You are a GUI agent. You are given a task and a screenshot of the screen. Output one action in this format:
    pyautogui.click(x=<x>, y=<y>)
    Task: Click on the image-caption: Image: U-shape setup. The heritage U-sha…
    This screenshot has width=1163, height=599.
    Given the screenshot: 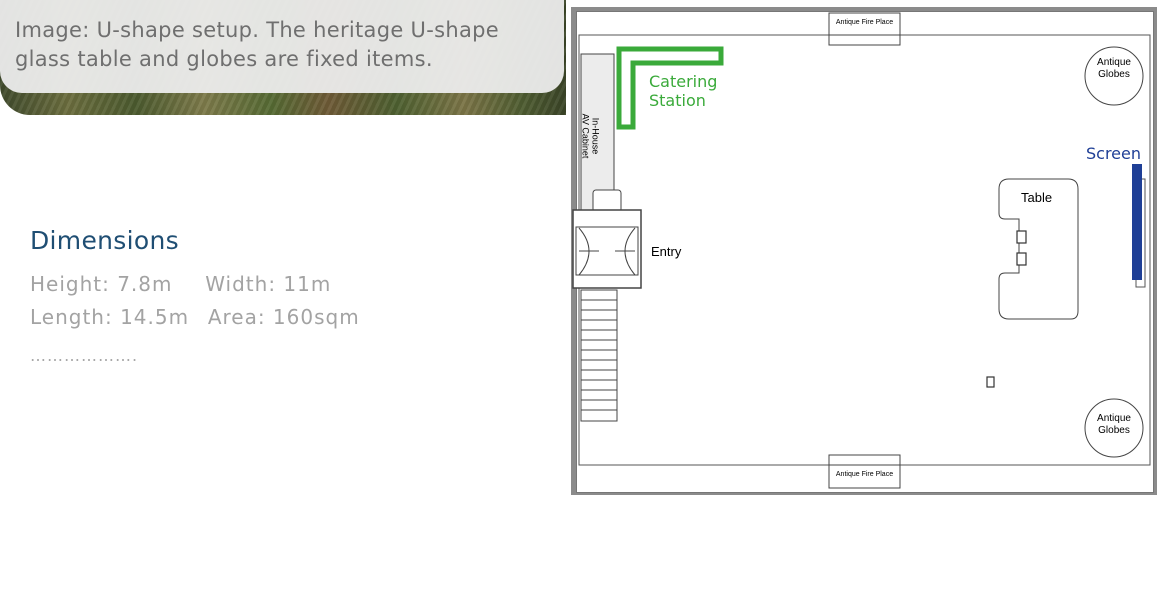 What is the action you would take?
    pyautogui.click(x=282, y=46)
    